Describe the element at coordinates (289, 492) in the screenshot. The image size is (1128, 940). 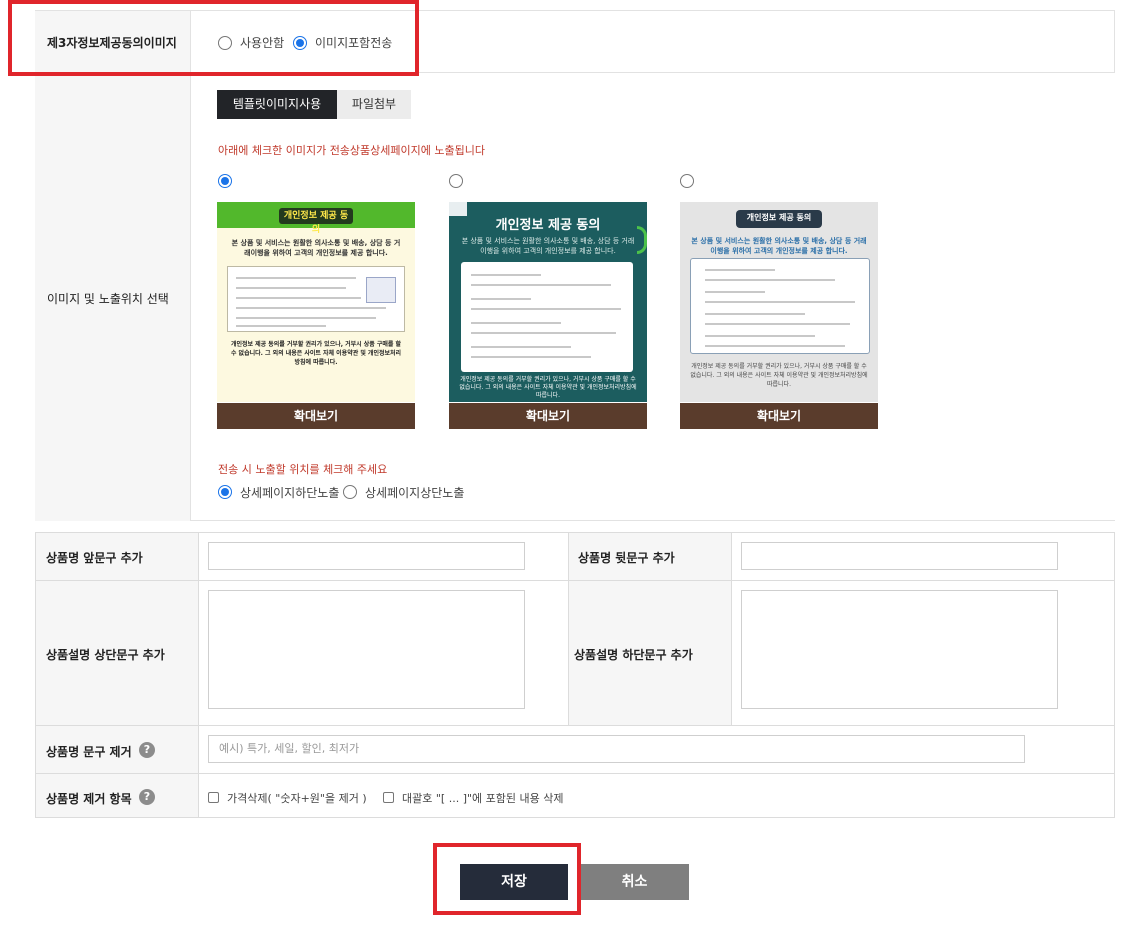
I see `position-bottom-label: 상세페이지하단노출` at that location.